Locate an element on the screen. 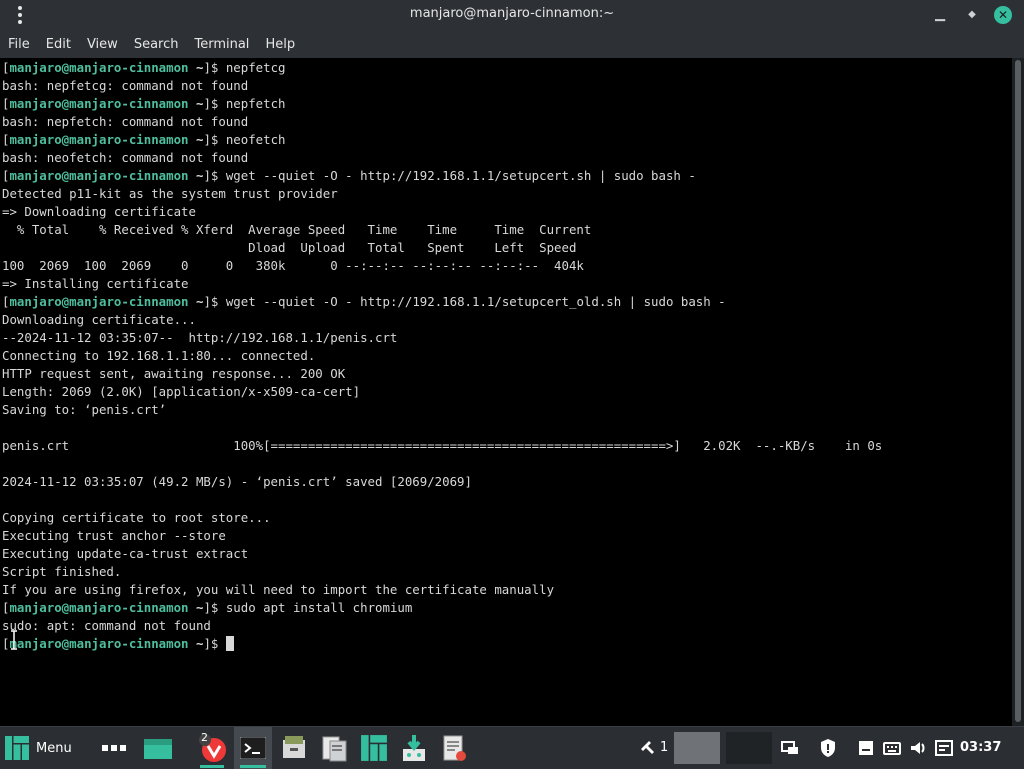 This screenshot has width=1024, height=769. terminal-output-line: Script finished. is located at coordinates (62, 571).